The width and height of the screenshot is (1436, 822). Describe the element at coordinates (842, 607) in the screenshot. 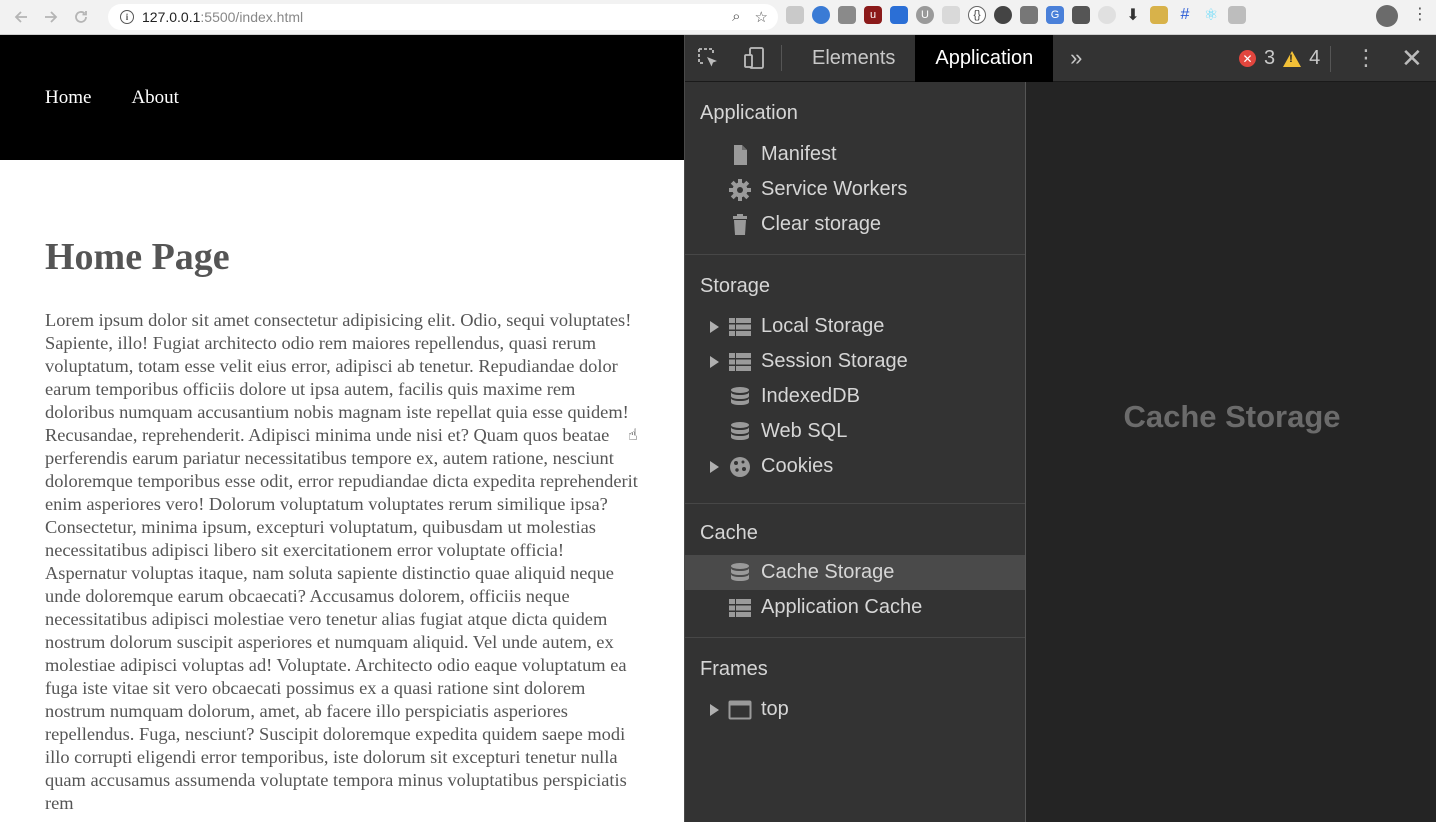

I see `sidebar-item-label: Application Cache` at that location.